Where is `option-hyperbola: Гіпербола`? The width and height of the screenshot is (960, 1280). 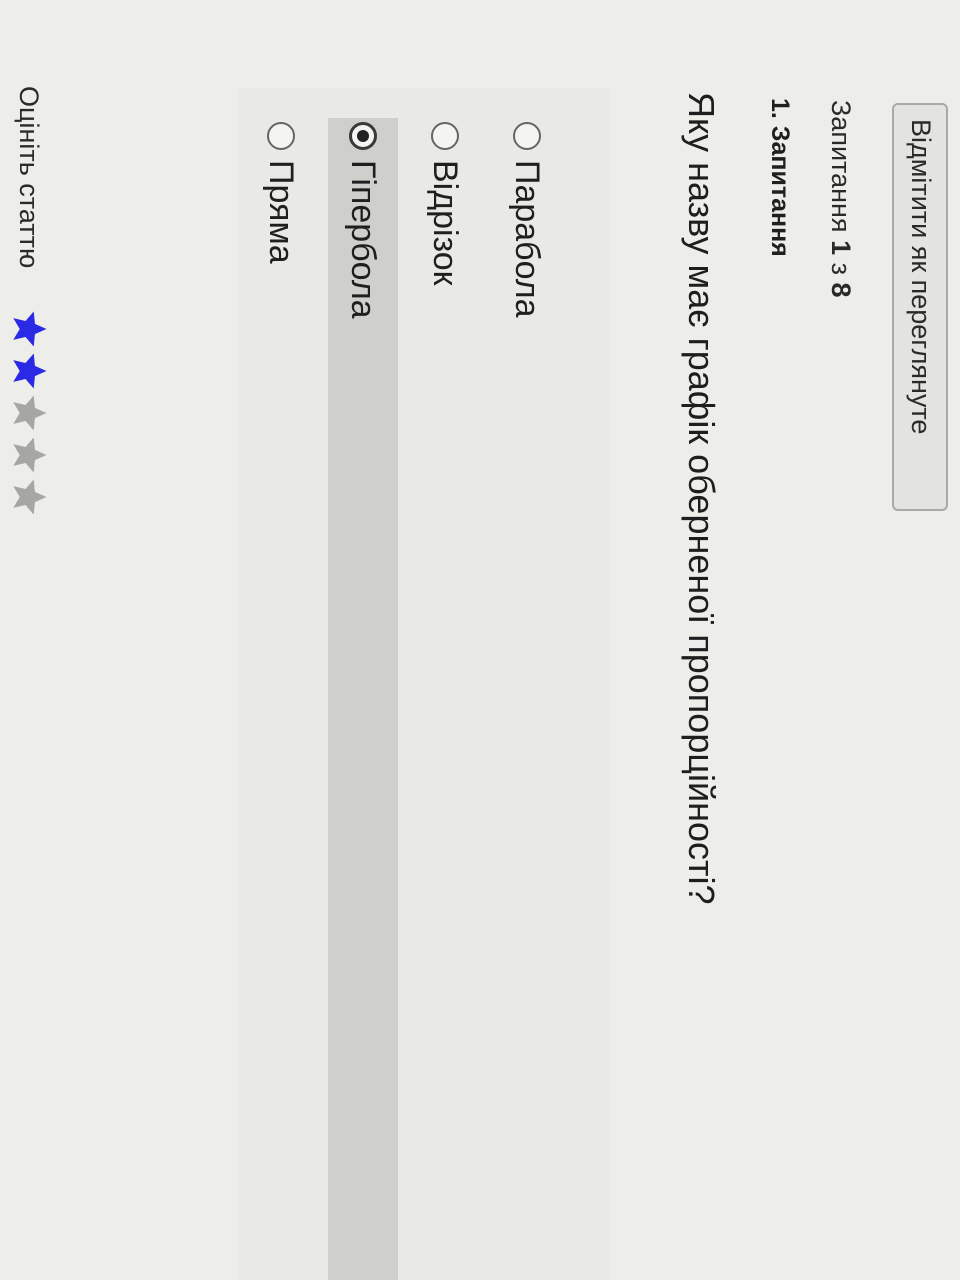
option-hyperbola: Гіпербола is located at coordinates (363, 699).